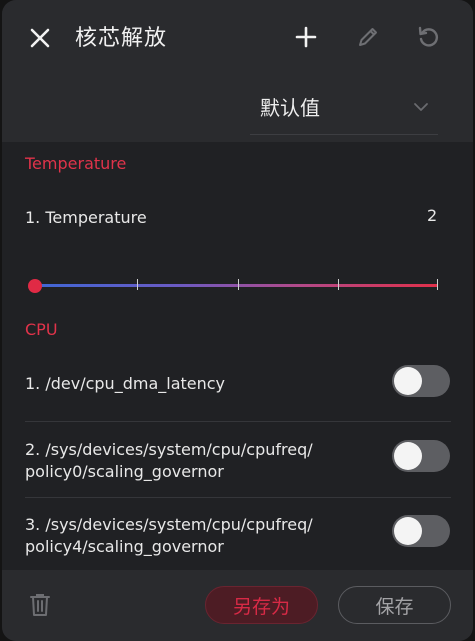 The height and width of the screenshot is (641, 475). I want to click on profile-select-value: 默认值, so click(290, 108).